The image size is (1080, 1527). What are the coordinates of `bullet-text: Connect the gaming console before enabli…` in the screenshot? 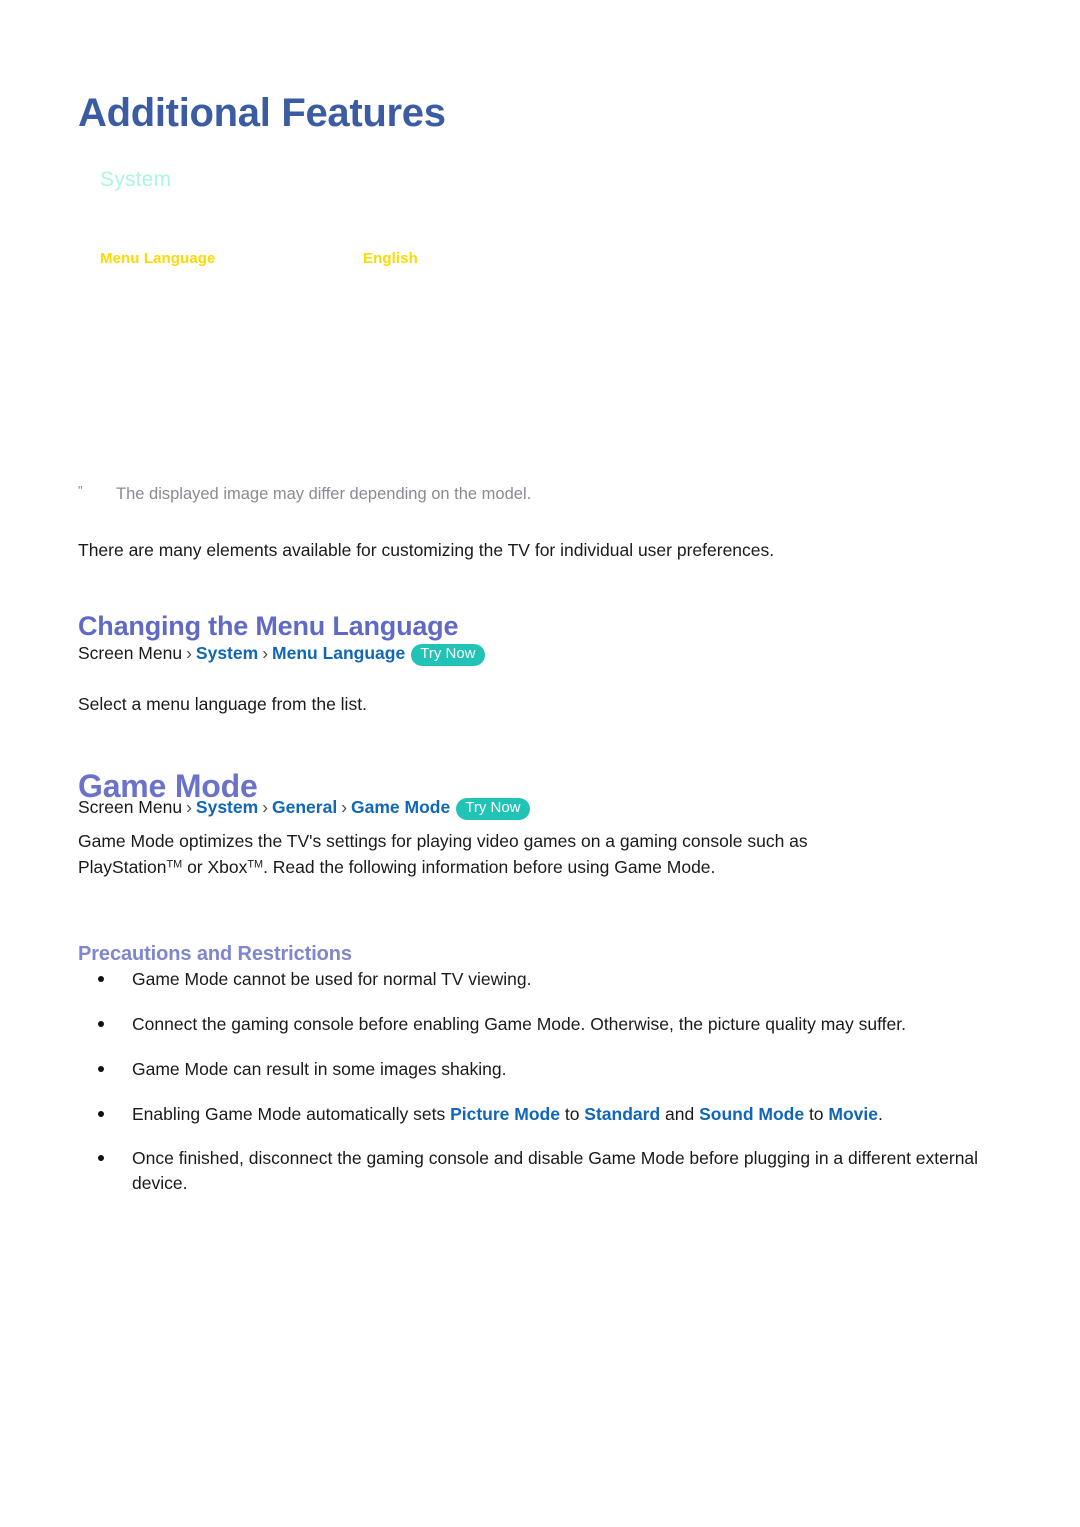 It's located at (519, 1023).